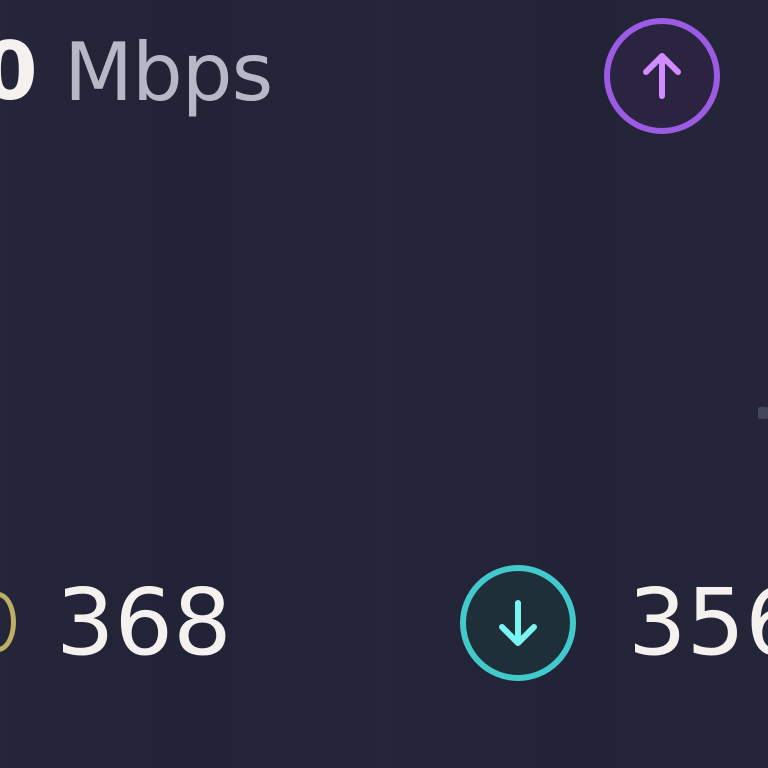 This screenshot has width=768, height=768. What do you see at coordinates (662, 76) in the screenshot?
I see `upload-icon` at bounding box center [662, 76].